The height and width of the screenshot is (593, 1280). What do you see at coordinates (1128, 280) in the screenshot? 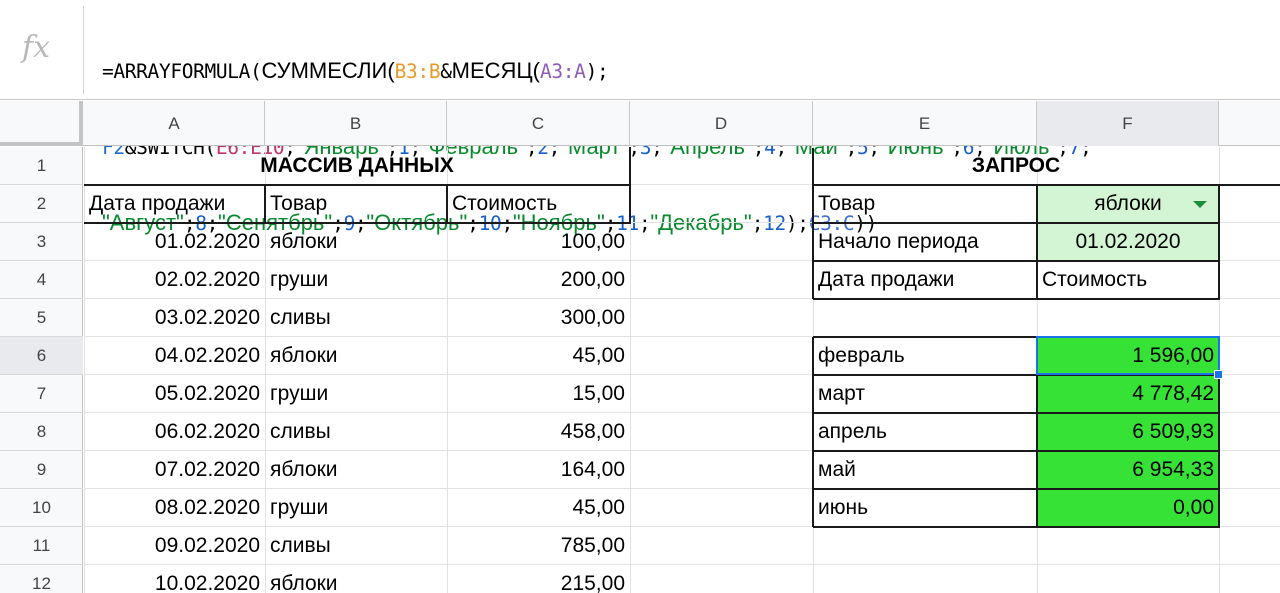
I see `query-col-cost-label: Стоимость` at bounding box center [1128, 280].